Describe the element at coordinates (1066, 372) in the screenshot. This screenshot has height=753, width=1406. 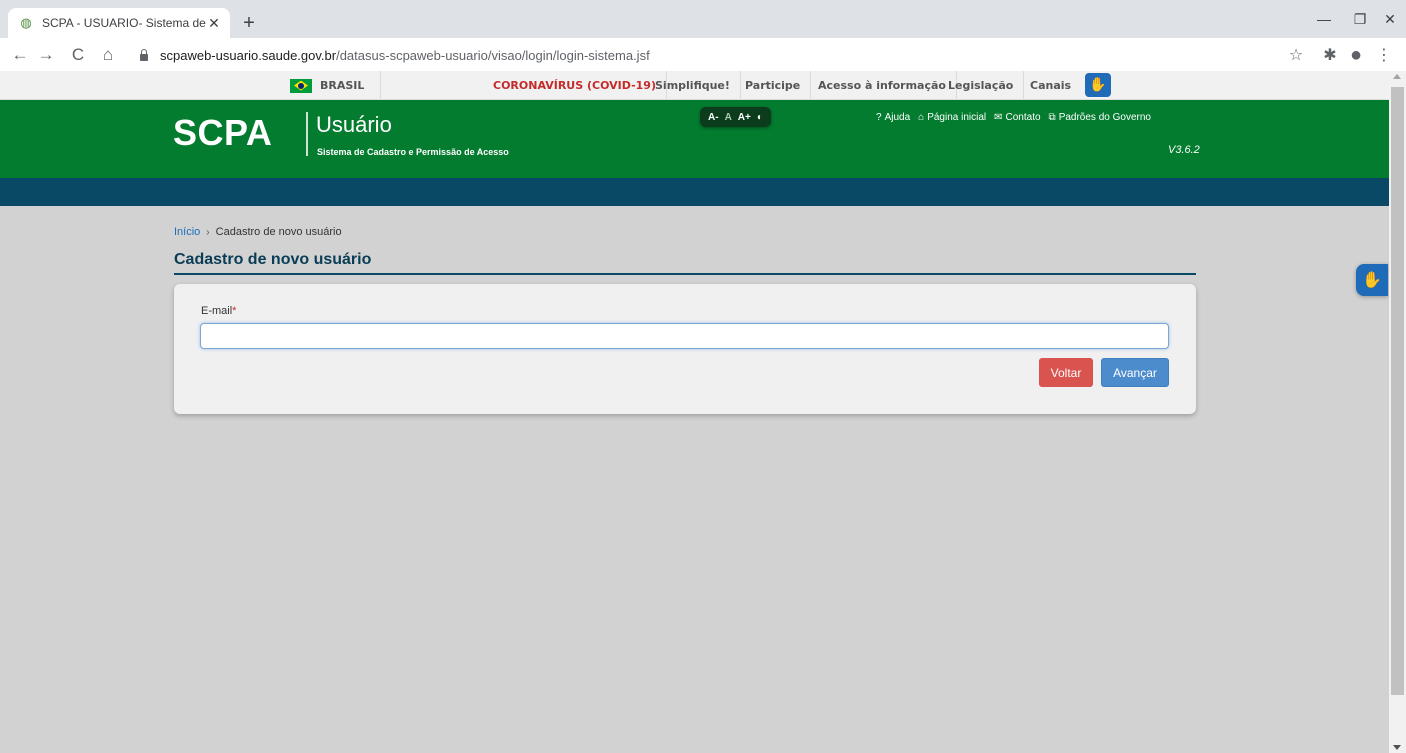
I see `voltar-button: Voltar` at that location.